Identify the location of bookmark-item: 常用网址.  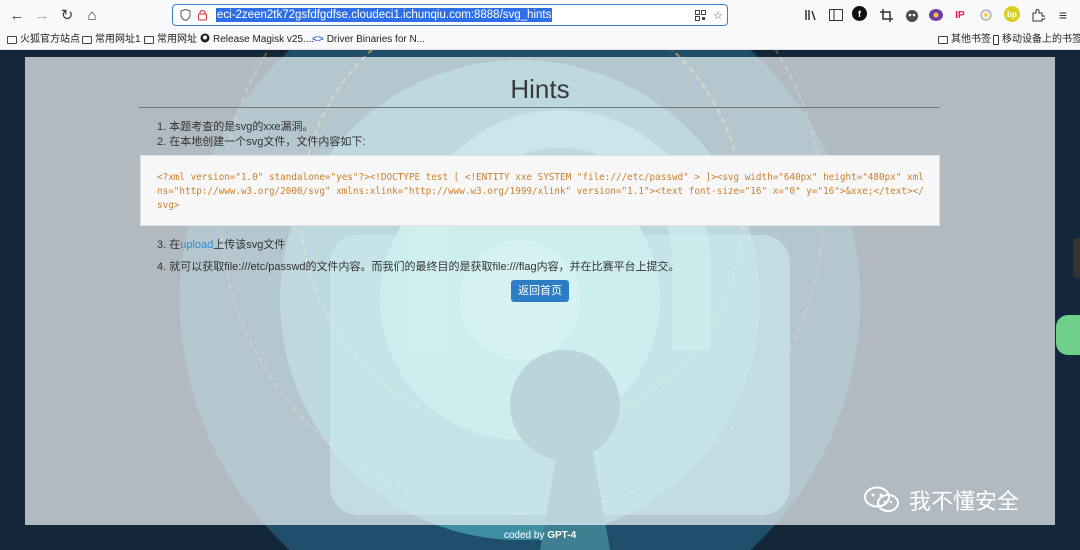
(170, 39).